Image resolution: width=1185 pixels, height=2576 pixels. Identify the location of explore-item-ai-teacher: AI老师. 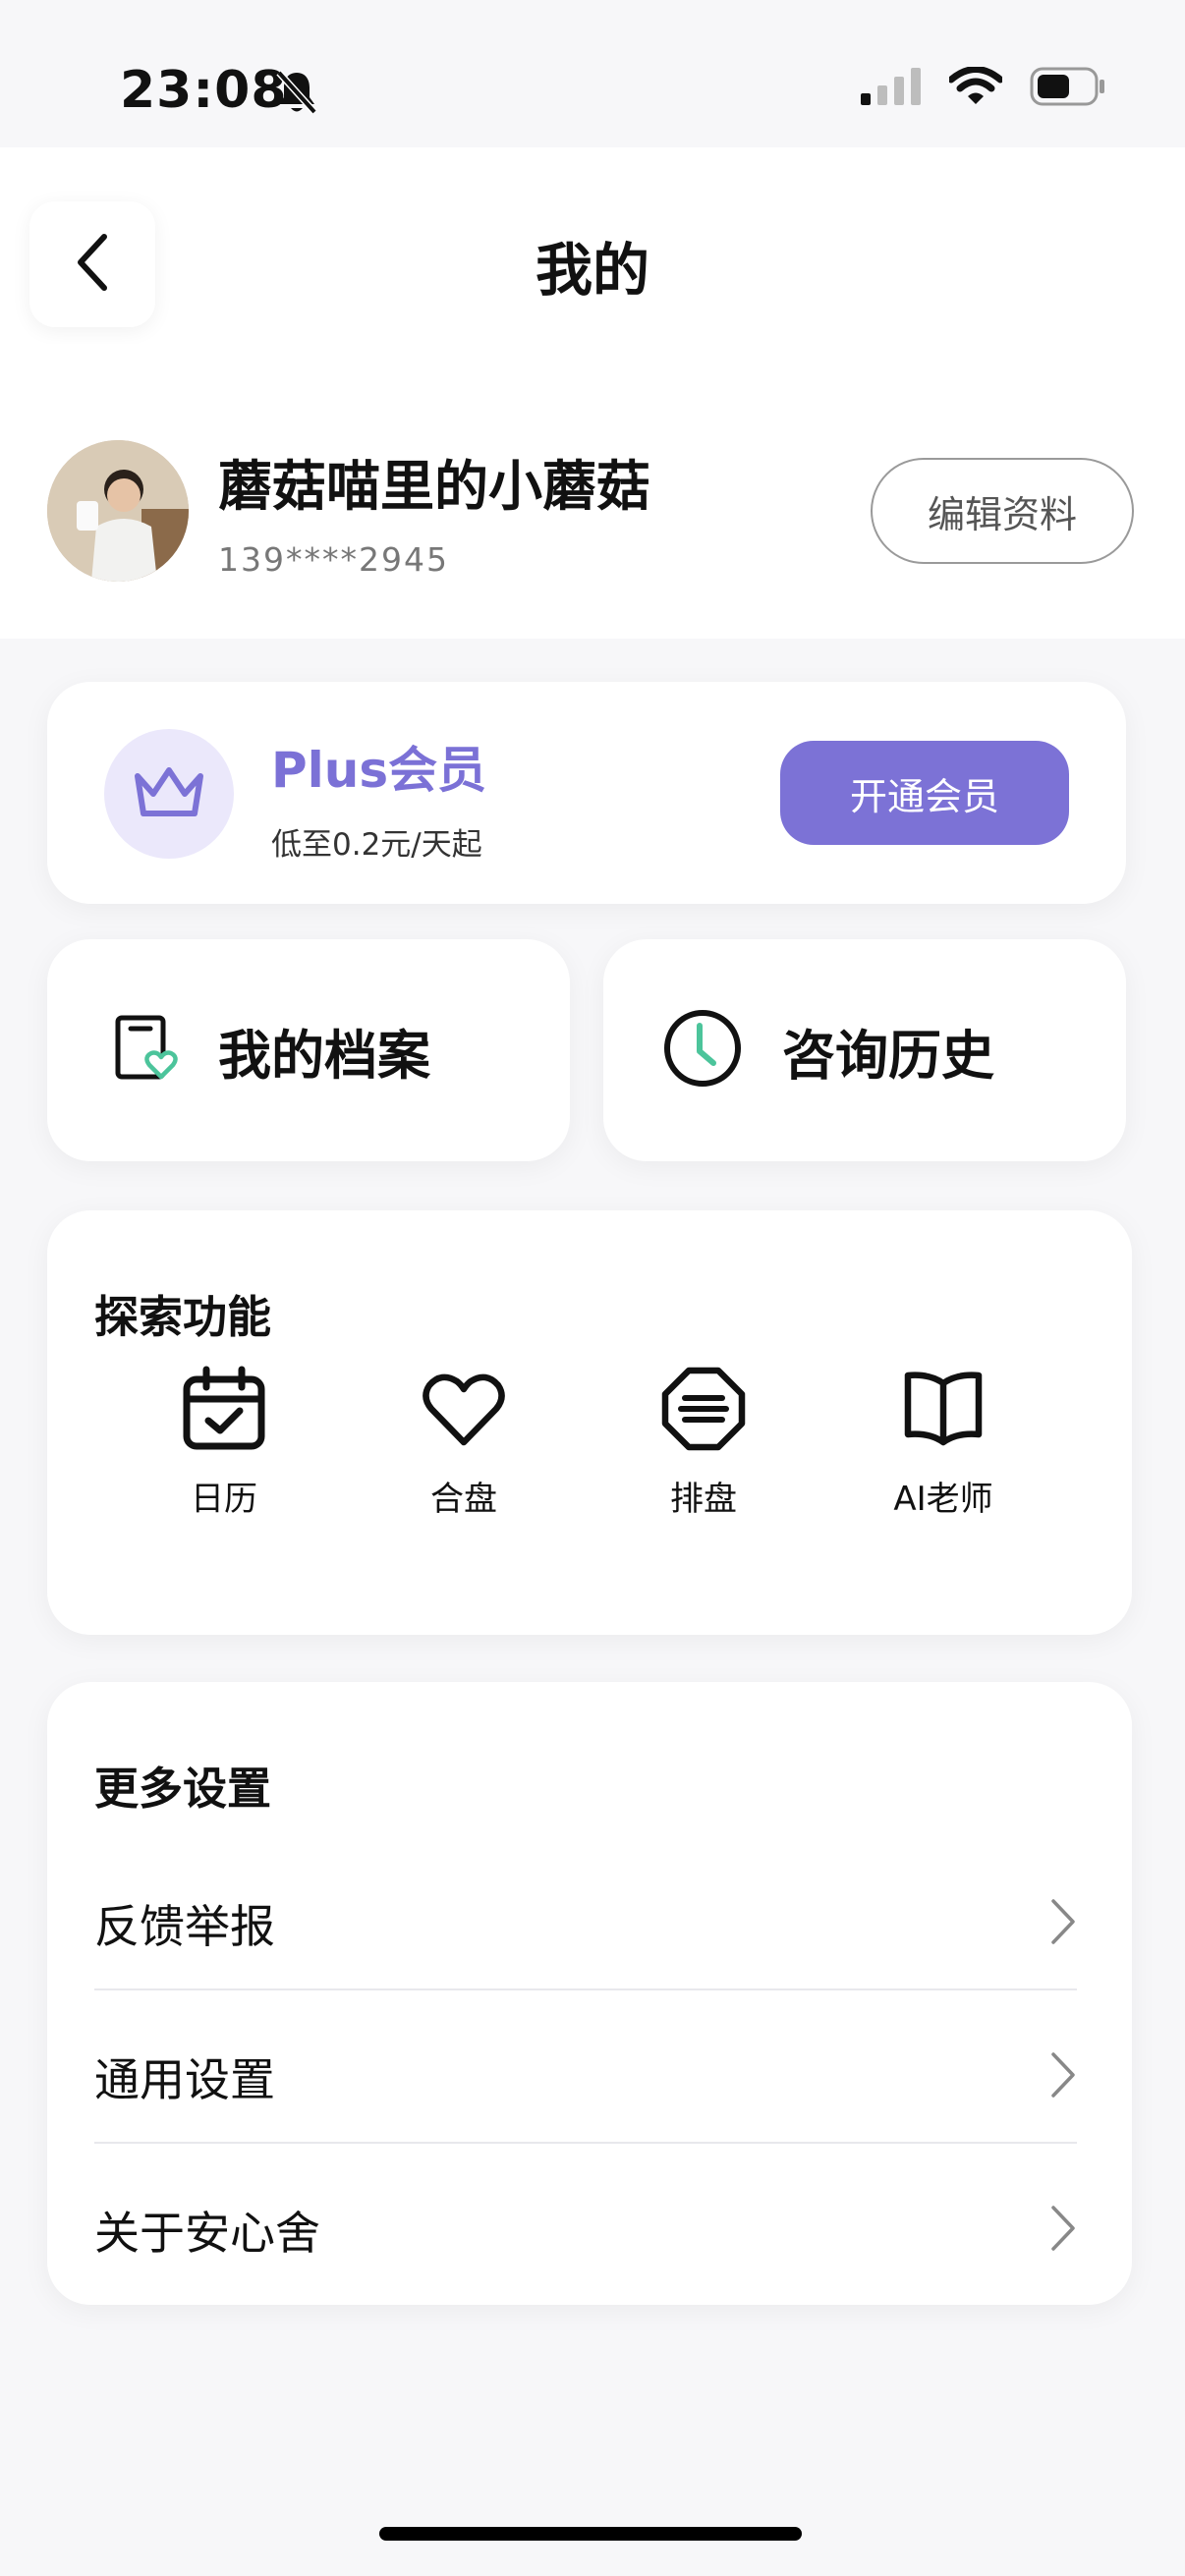
(944, 1440).